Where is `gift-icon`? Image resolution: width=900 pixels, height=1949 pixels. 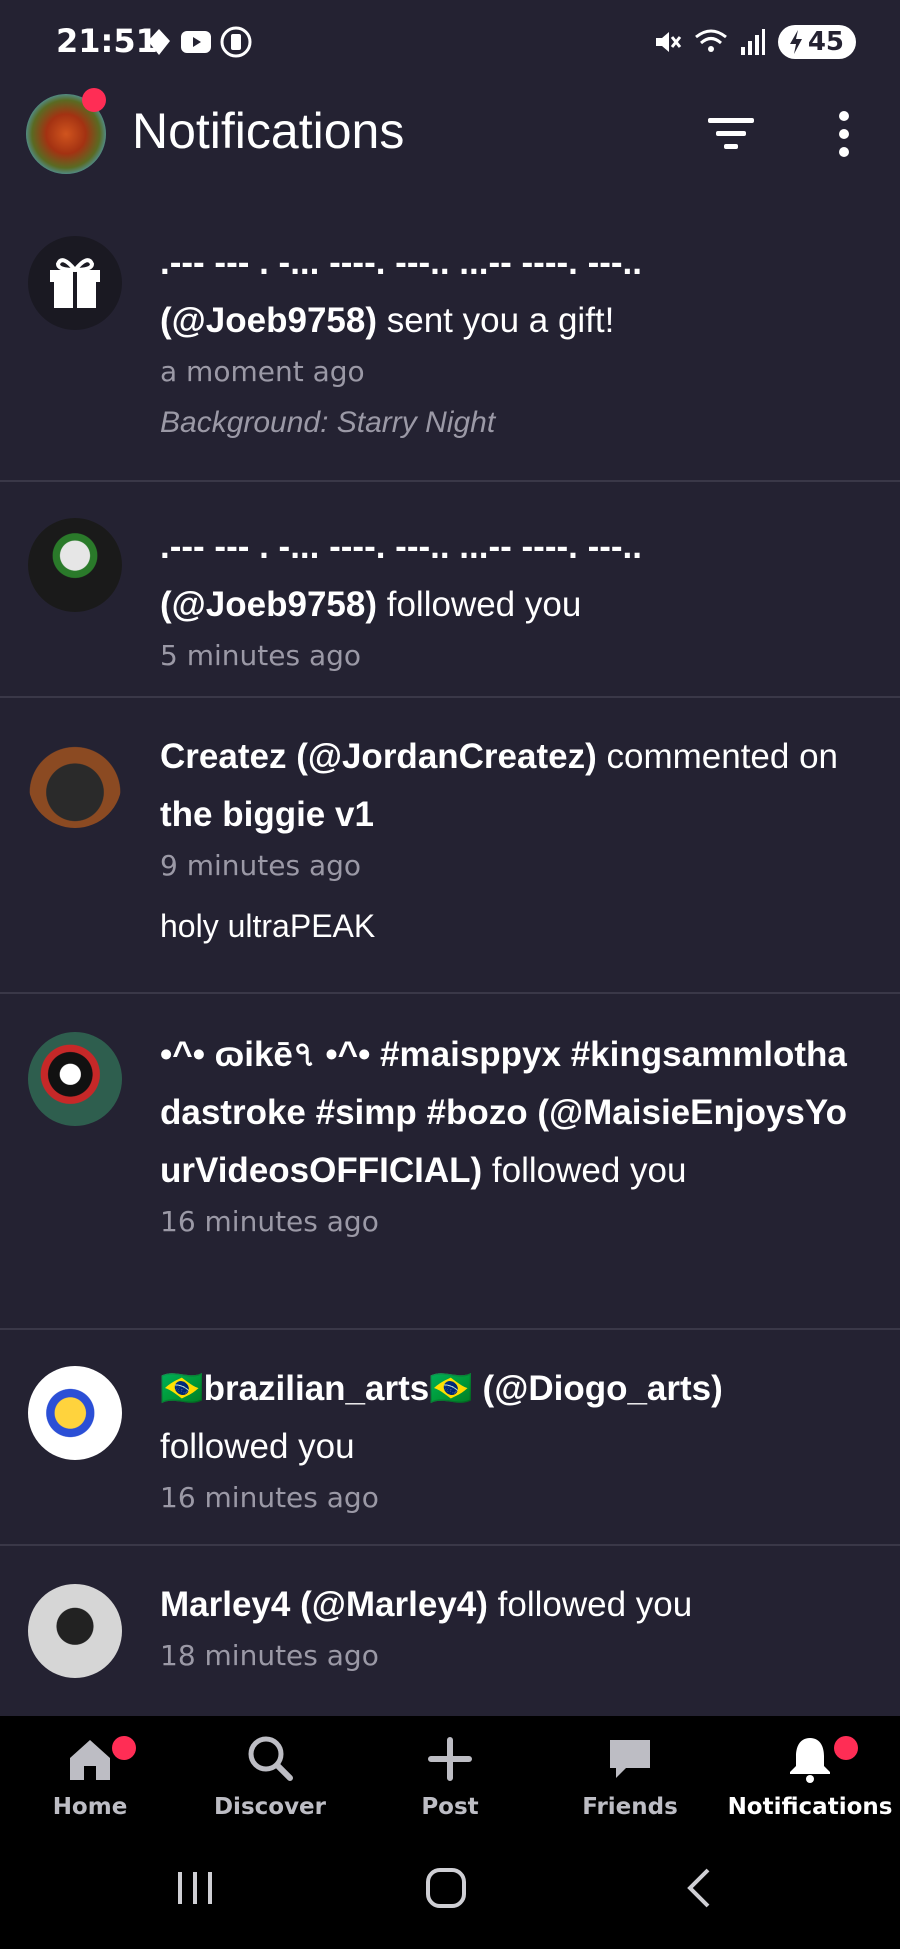 gift-icon is located at coordinates (75, 283).